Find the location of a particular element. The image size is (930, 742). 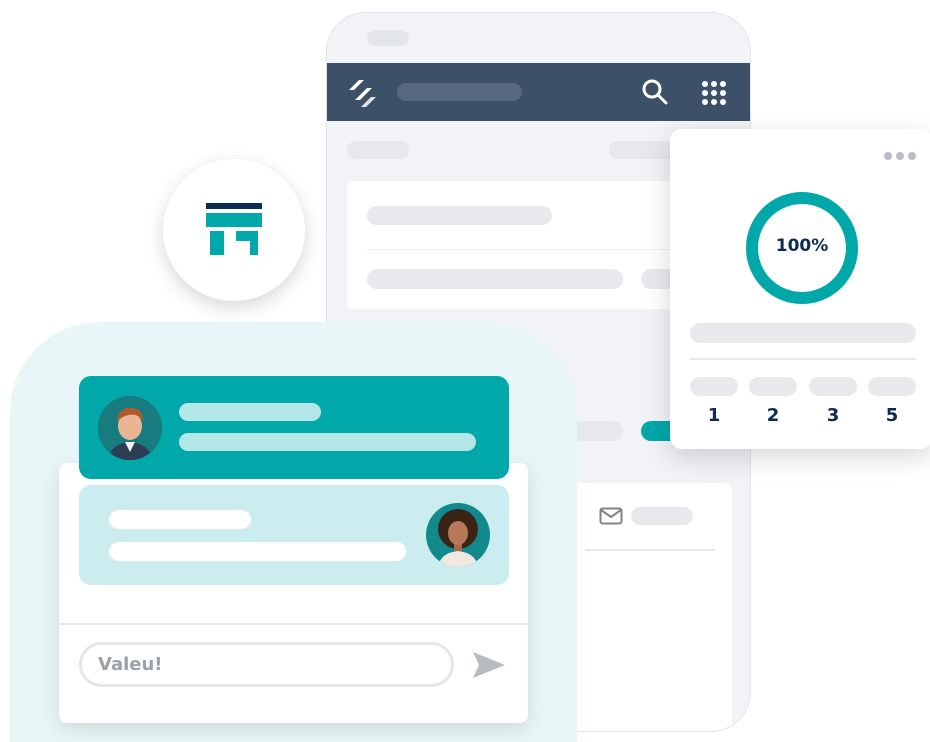

stats-card: 100% 1 2 3 5 is located at coordinates (800, 289).